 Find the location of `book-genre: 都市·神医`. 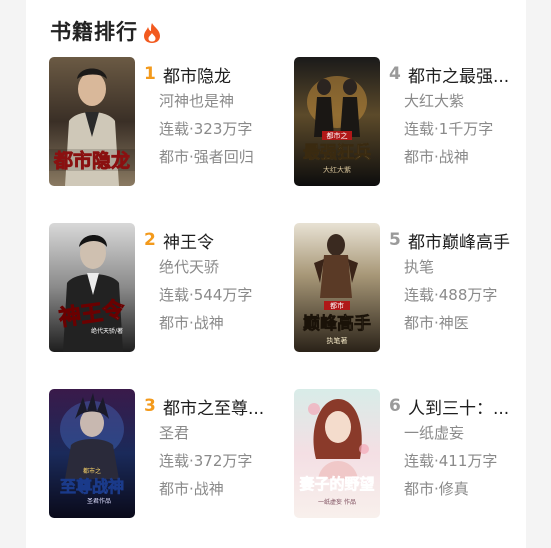

book-genre: 都市·神医 is located at coordinates (436, 323).